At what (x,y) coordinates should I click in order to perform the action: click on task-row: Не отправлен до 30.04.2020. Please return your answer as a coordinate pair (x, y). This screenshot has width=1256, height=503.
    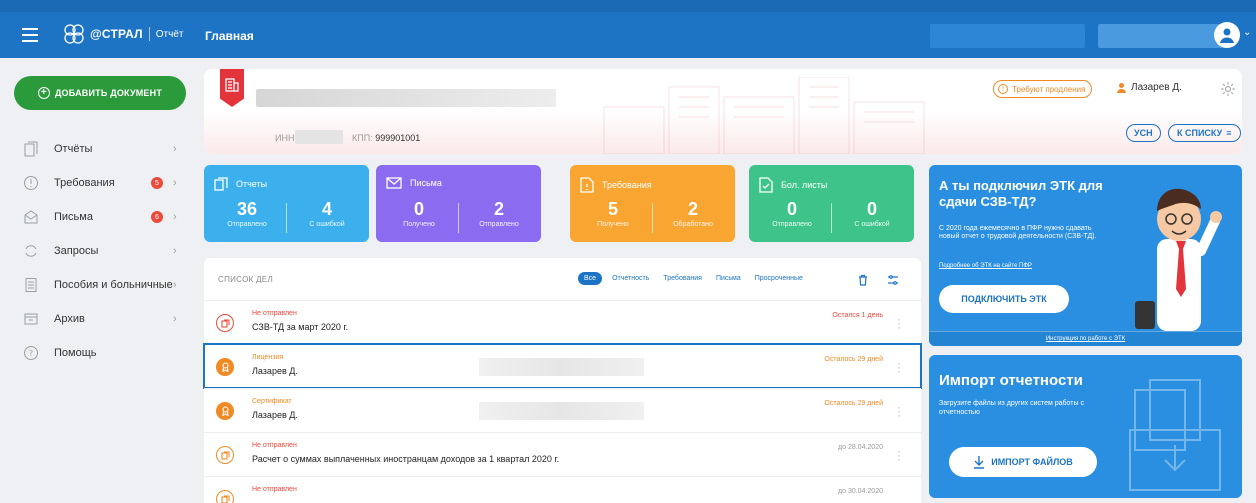
    Looking at the image, I should click on (562, 489).